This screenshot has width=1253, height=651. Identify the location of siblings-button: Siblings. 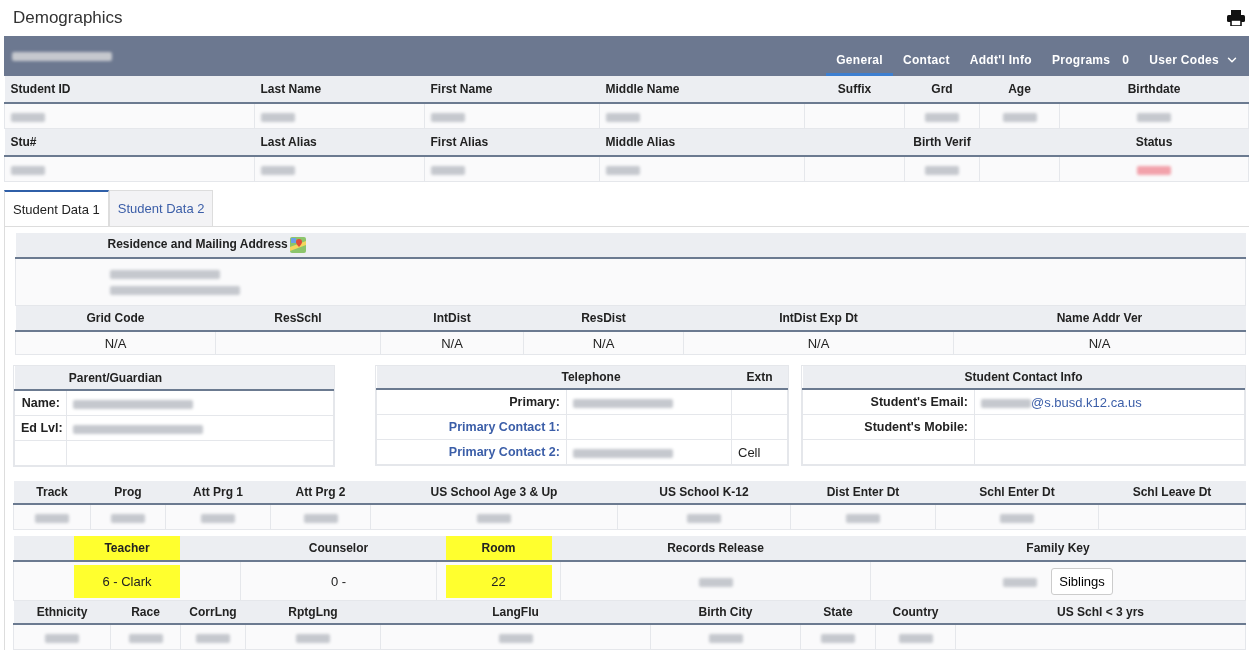
(1082, 581).